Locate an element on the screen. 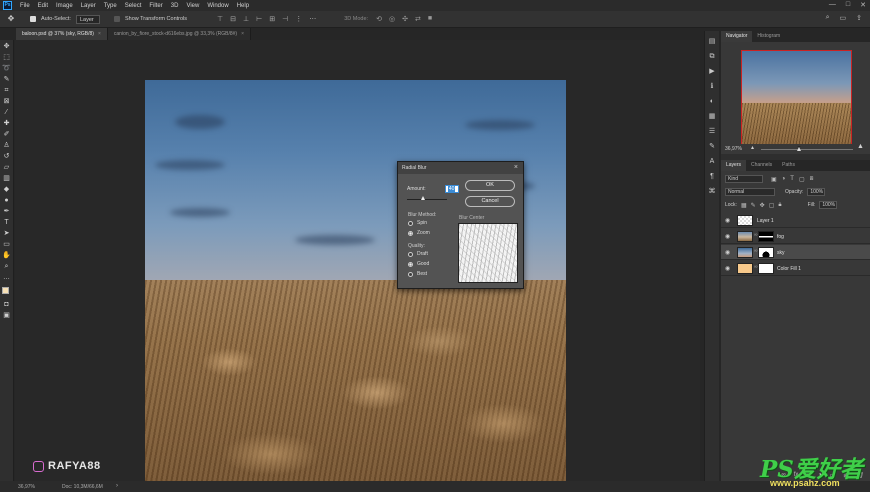  close-window-button: ✕ is located at coordinates (863, 5).